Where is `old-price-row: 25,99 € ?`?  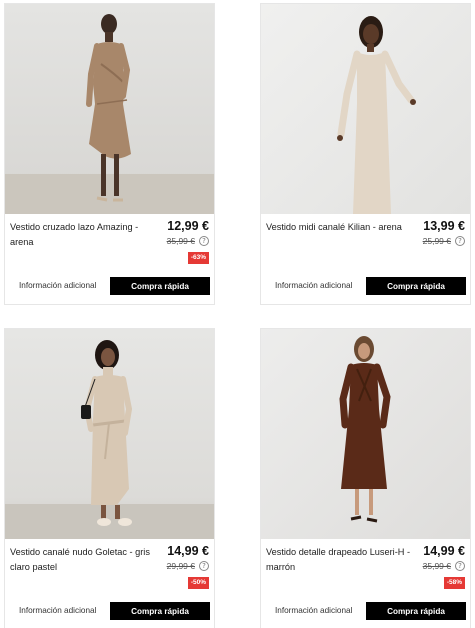
old-price-row: 25,99 € ? is located at coordinates (444, 241).